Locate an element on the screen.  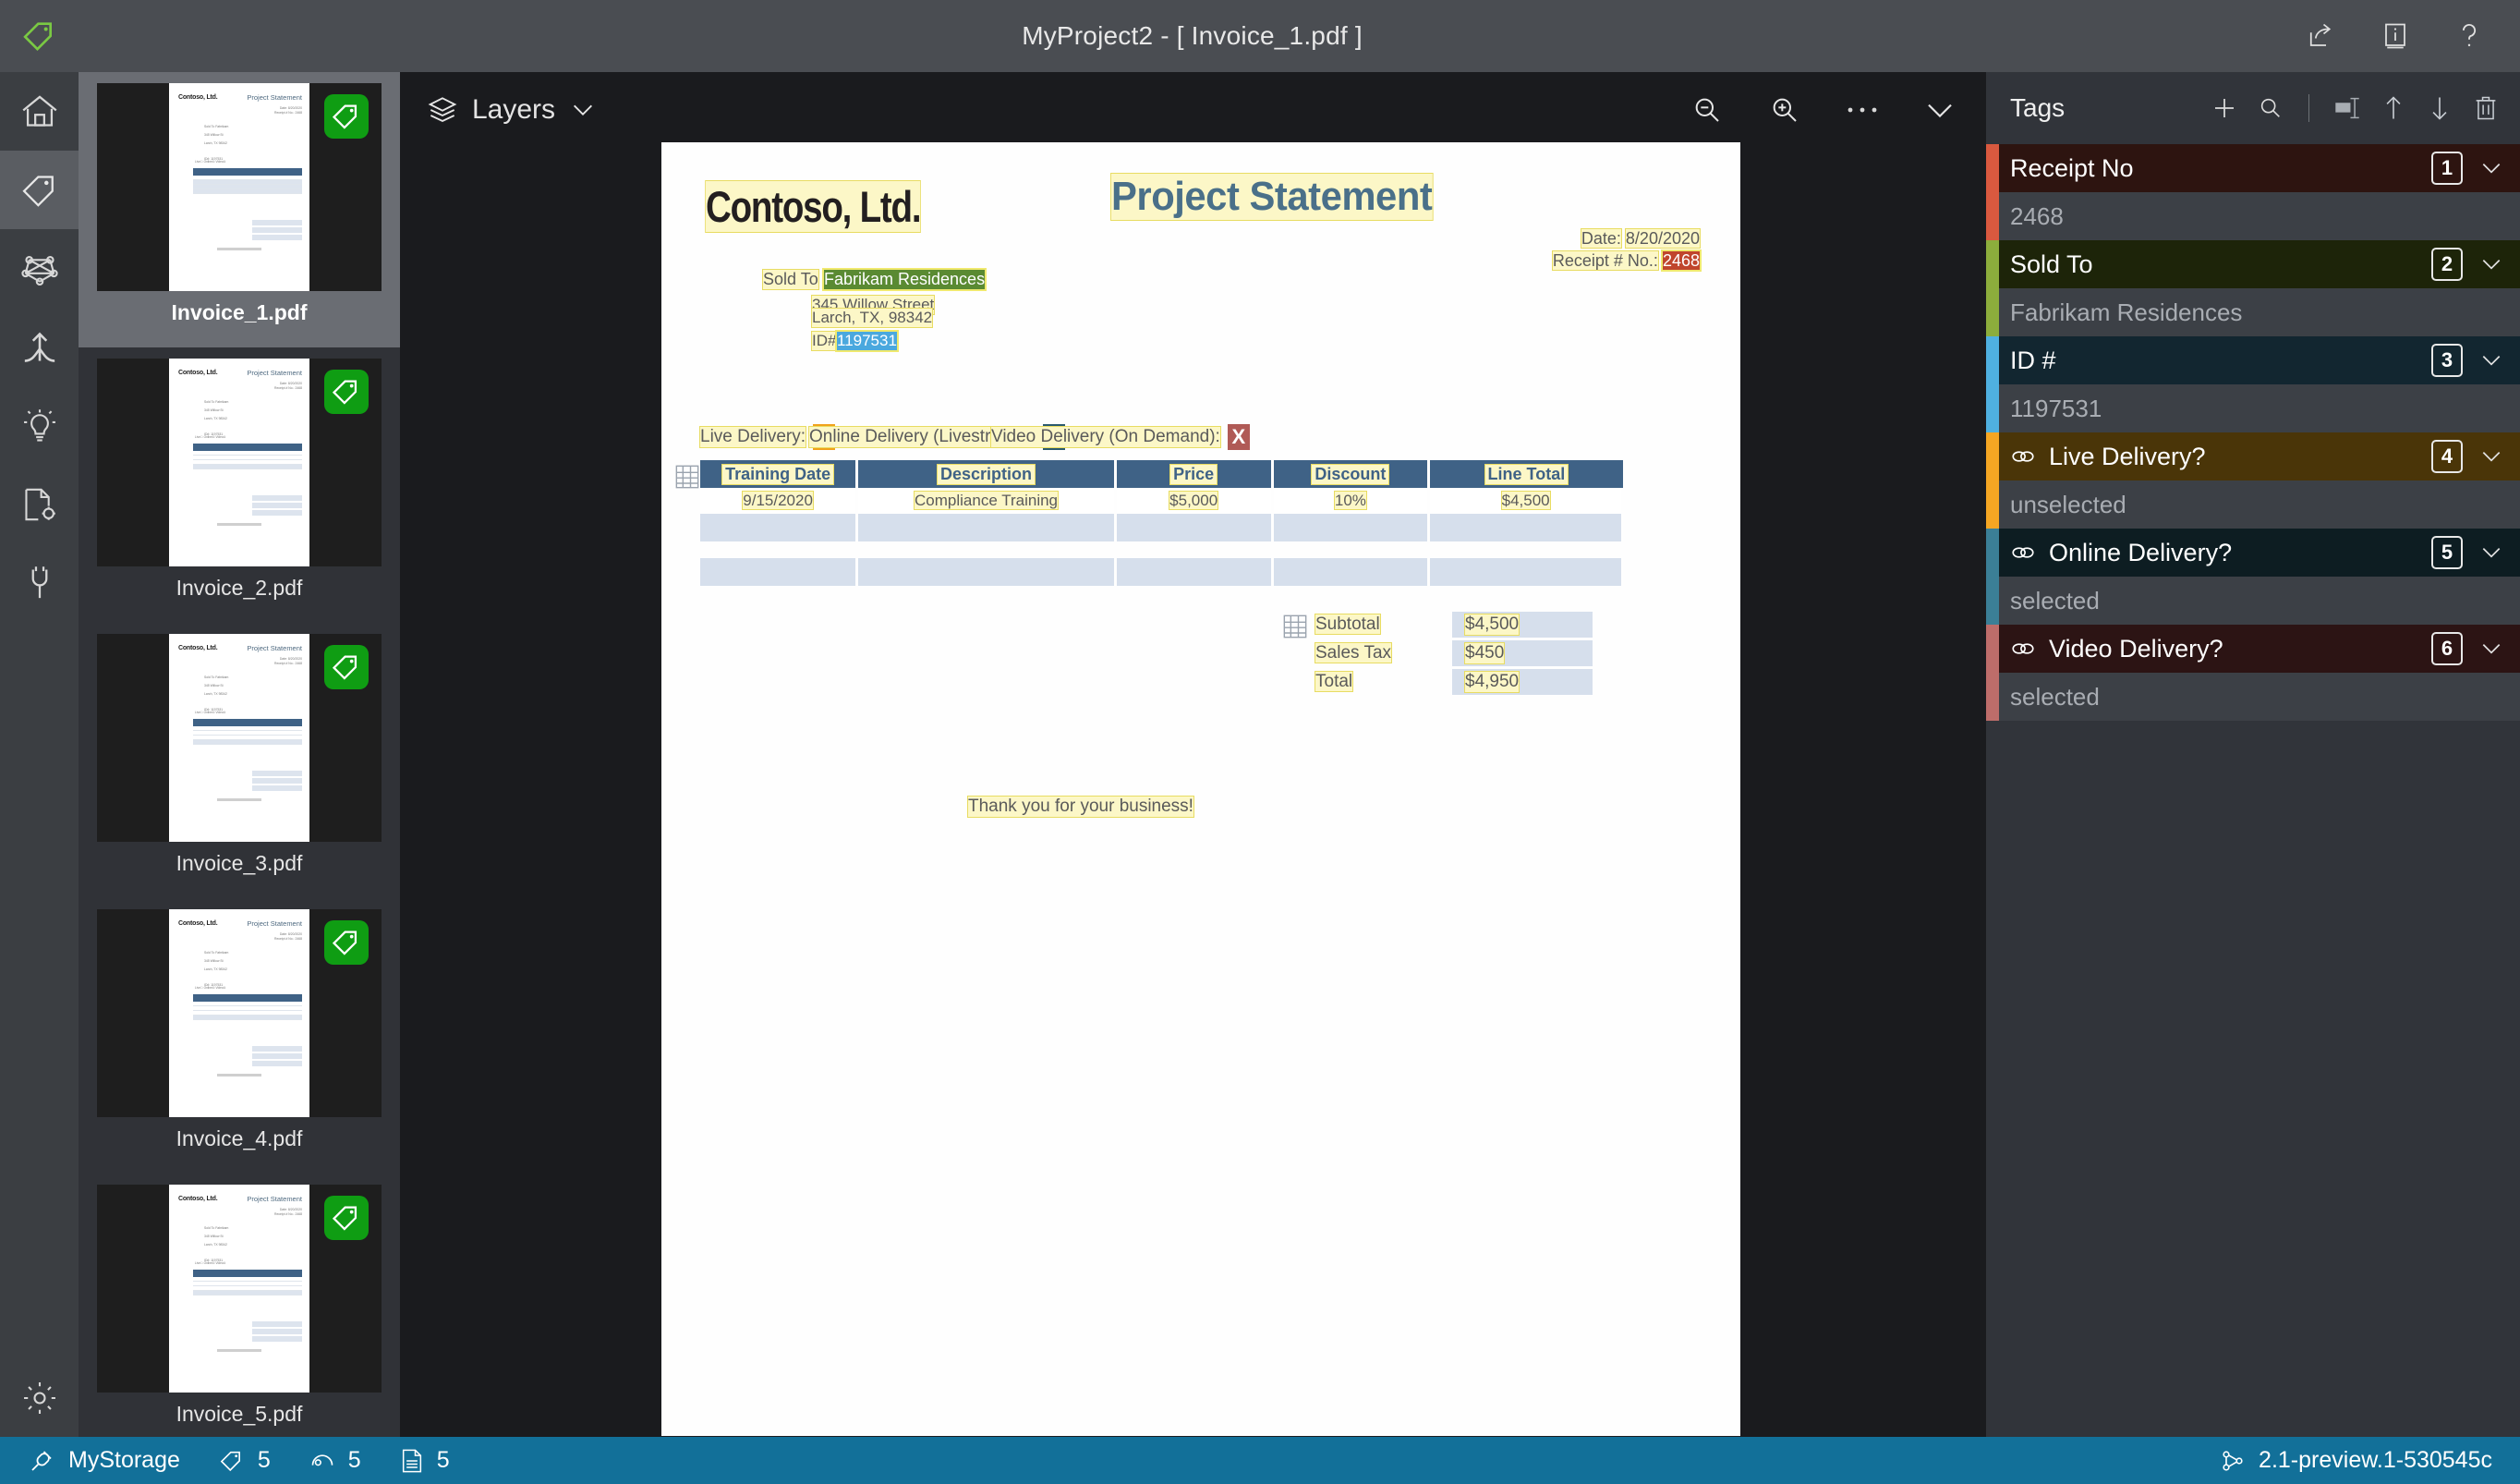
doc-receipt-value: 2468 is located at coordinates (1681, 260).